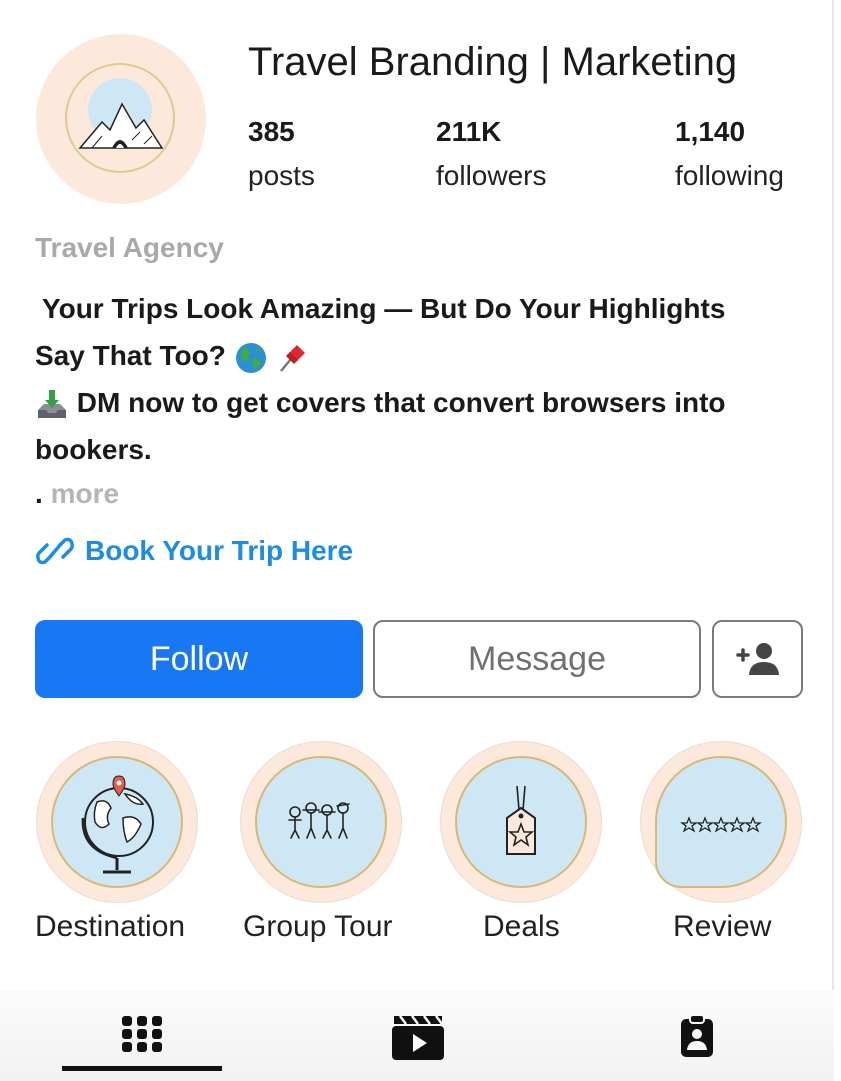  Describe the element at coordinates (219, 550) in the screenshot. I see `profile-link-text: Book Your Trip Here` at that location.